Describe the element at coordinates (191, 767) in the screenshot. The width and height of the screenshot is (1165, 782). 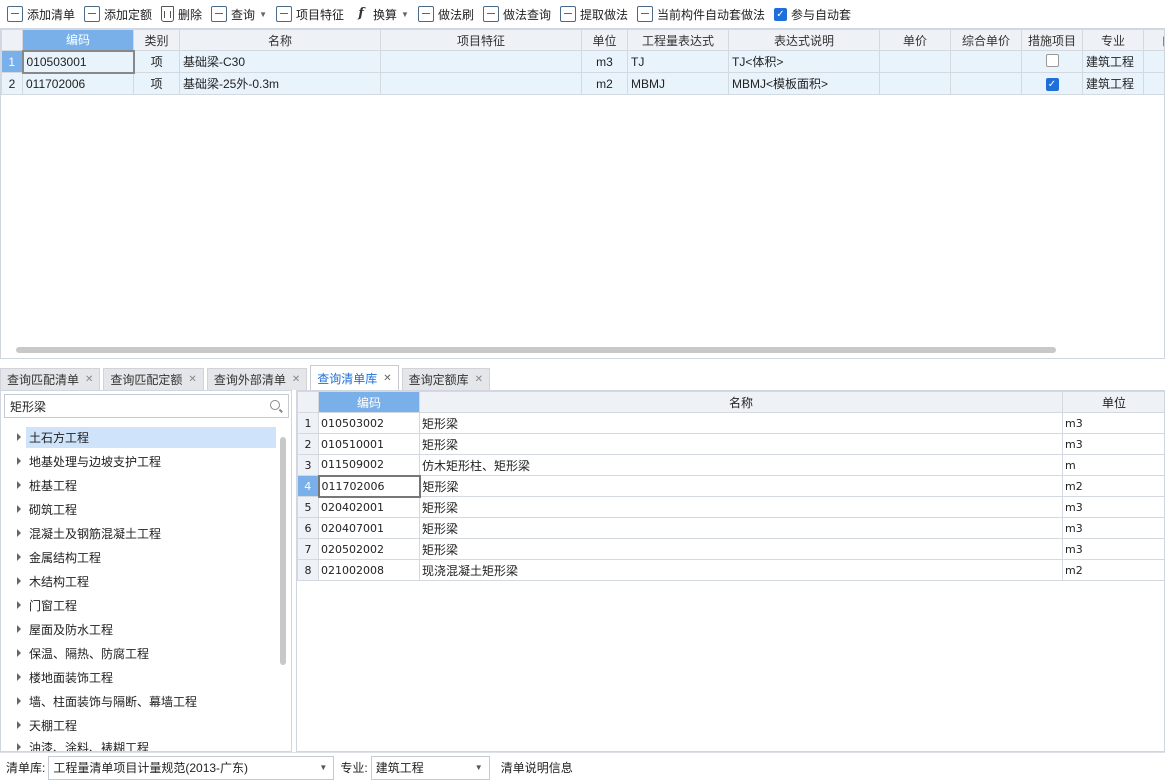
I see `library-select: 工程量清单项目计量规范(2013-广东) ▼` at that location.